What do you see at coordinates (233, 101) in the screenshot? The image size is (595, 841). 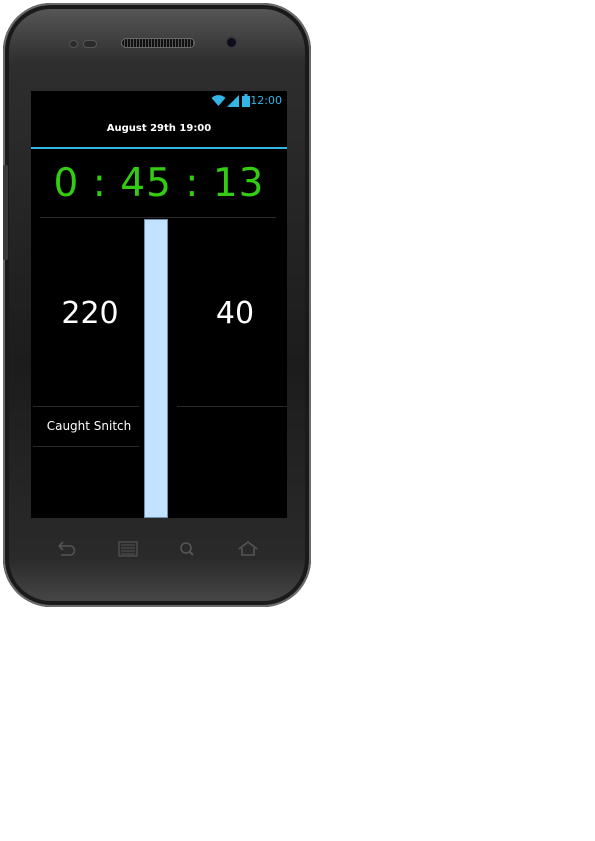 I see `signal-icon` at bounding box center [233, 101].